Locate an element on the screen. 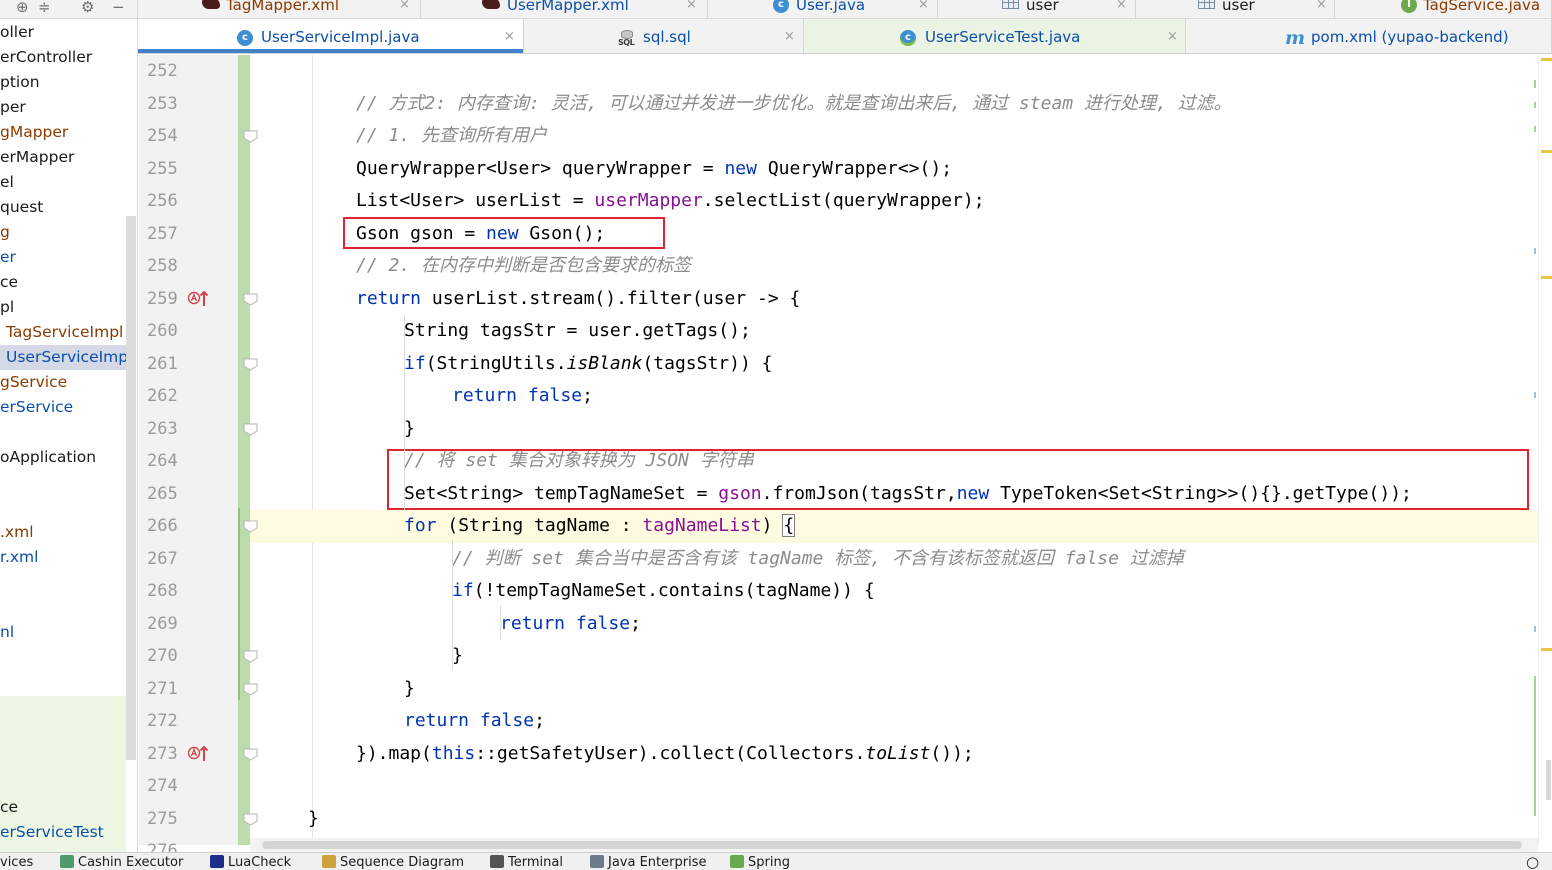  tool-window-button: vices is located at coordinates (16, 862).